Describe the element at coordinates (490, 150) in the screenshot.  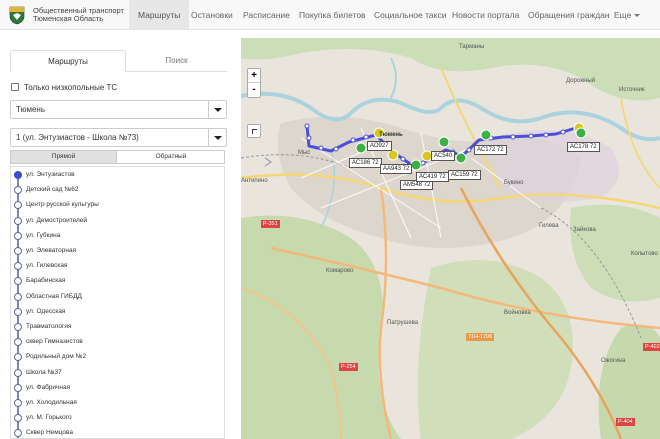
I see `bus-label: АС172 72` at that location.